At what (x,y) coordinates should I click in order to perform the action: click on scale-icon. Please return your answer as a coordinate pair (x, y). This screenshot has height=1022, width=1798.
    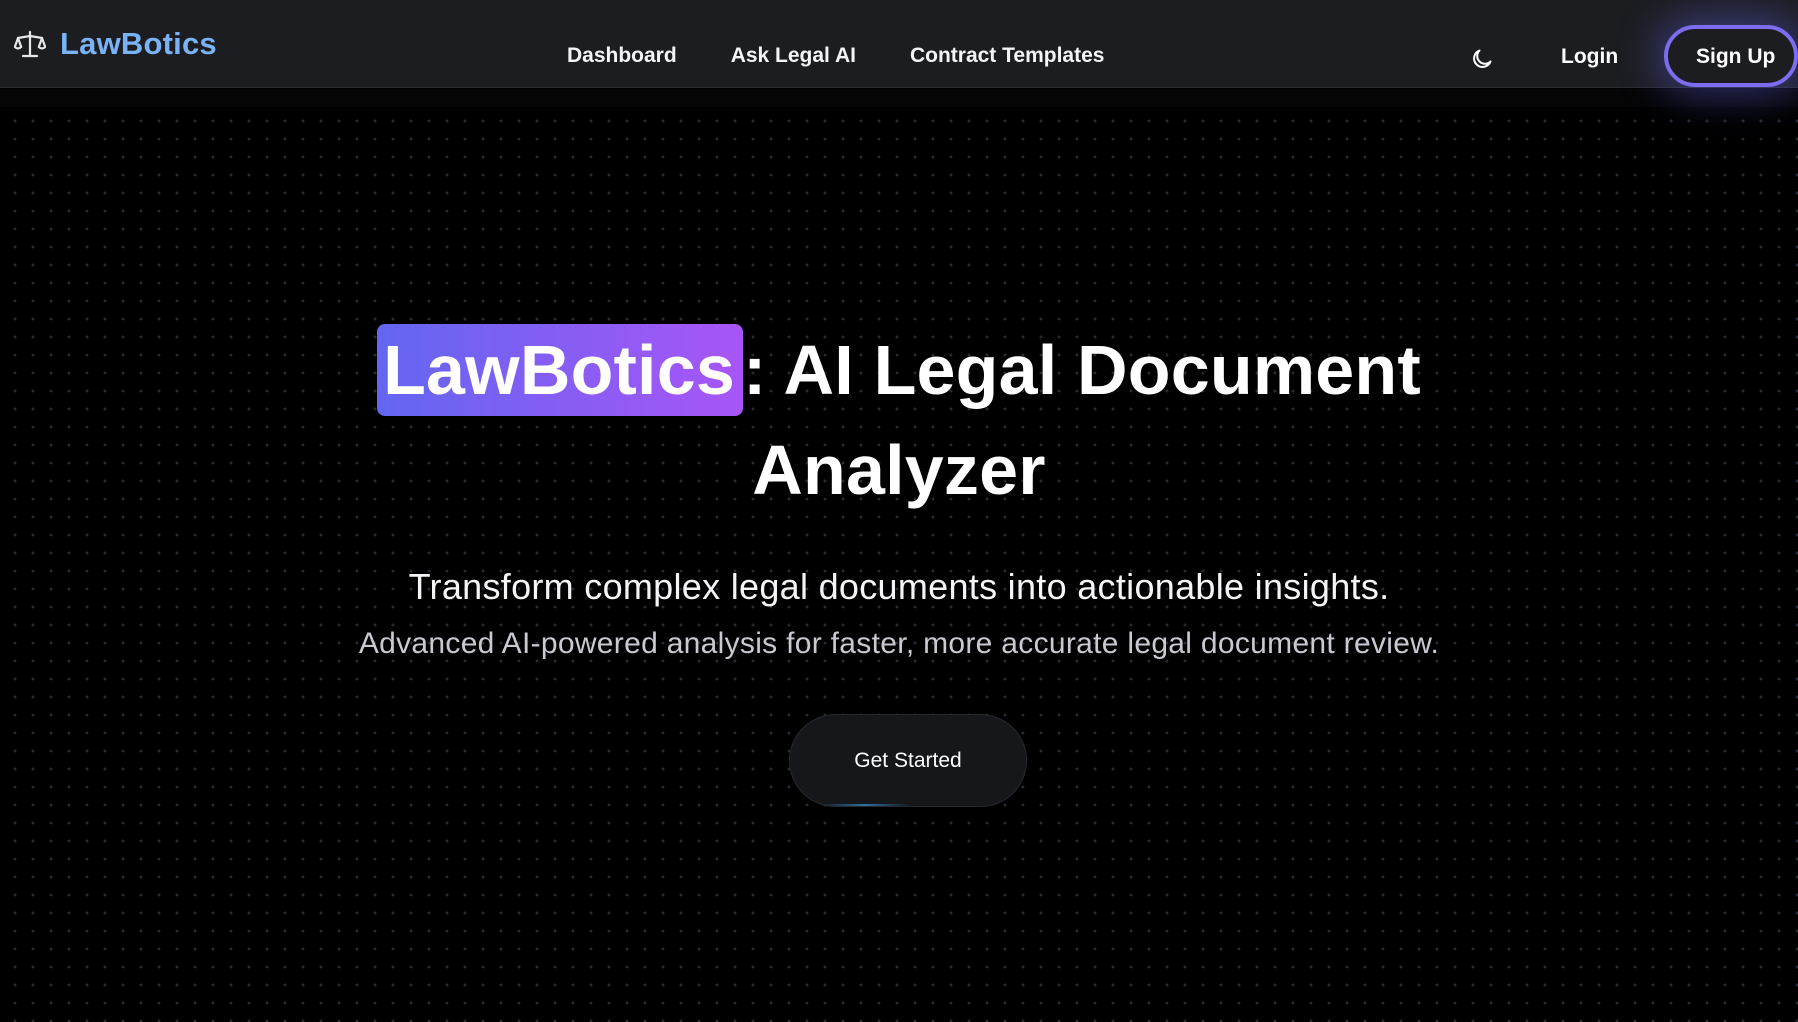
    Looking at the image, I should click on (30, 44).